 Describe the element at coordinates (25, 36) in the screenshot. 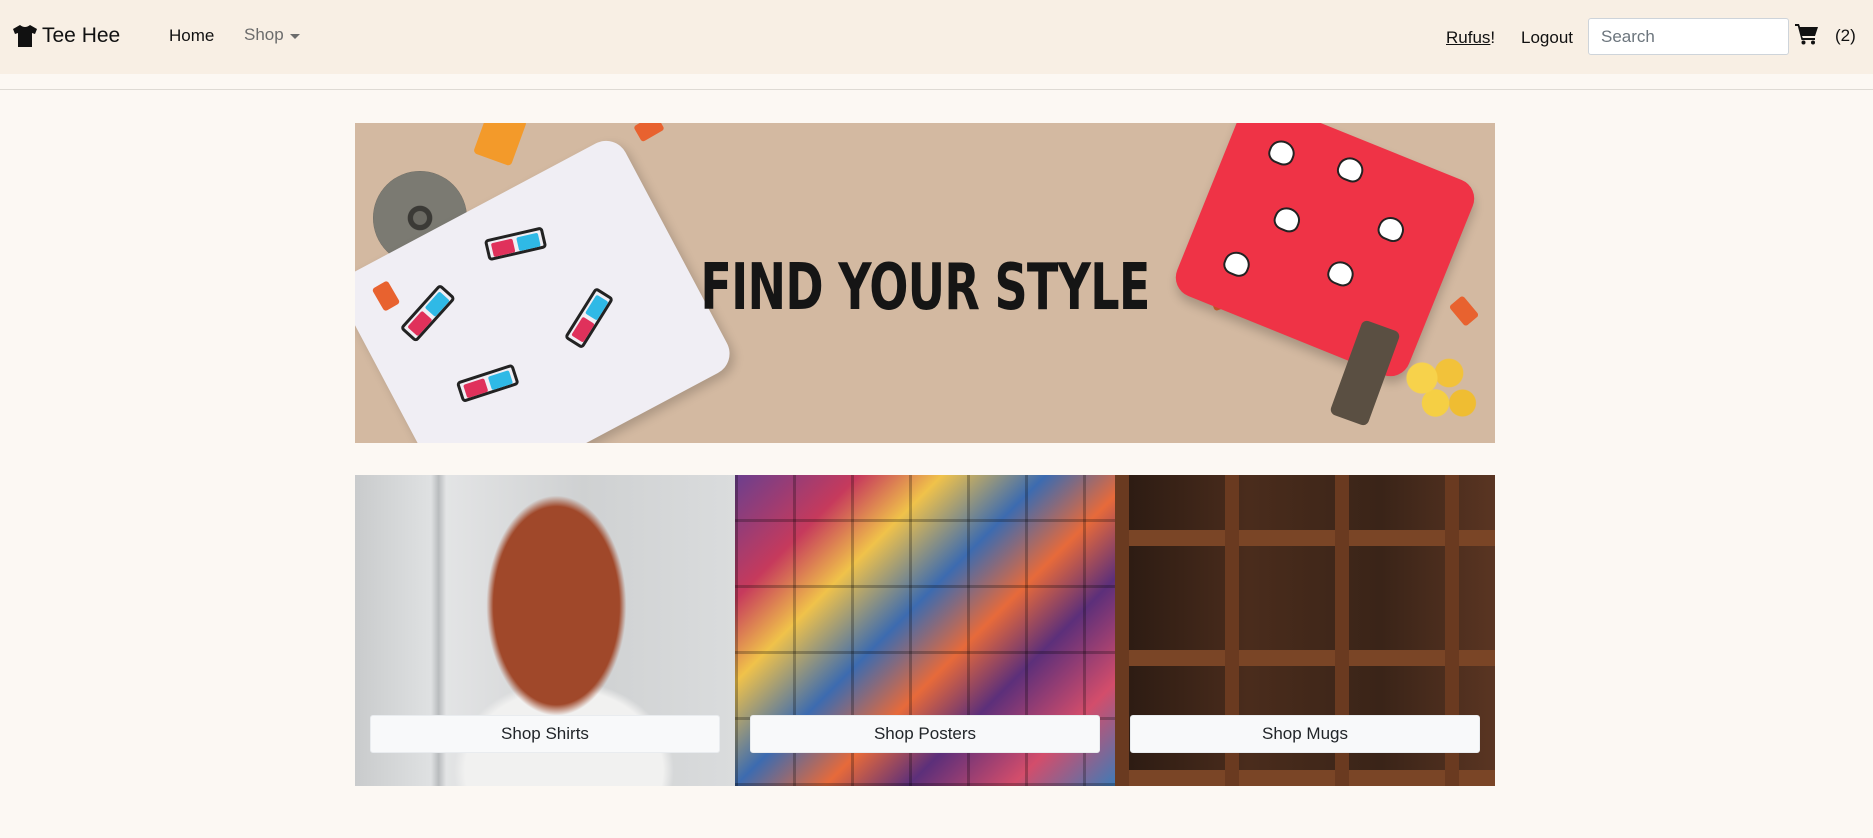

I see `tshirt-icon` at that location.